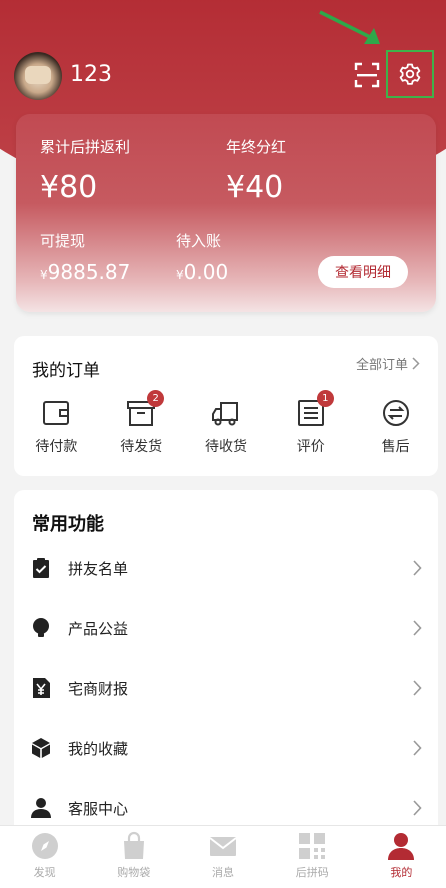 This screenshot has width=446, height=888. Describe the element at coordinates (395, 413) in the screenshot. I see `exchange-icon` at that location.